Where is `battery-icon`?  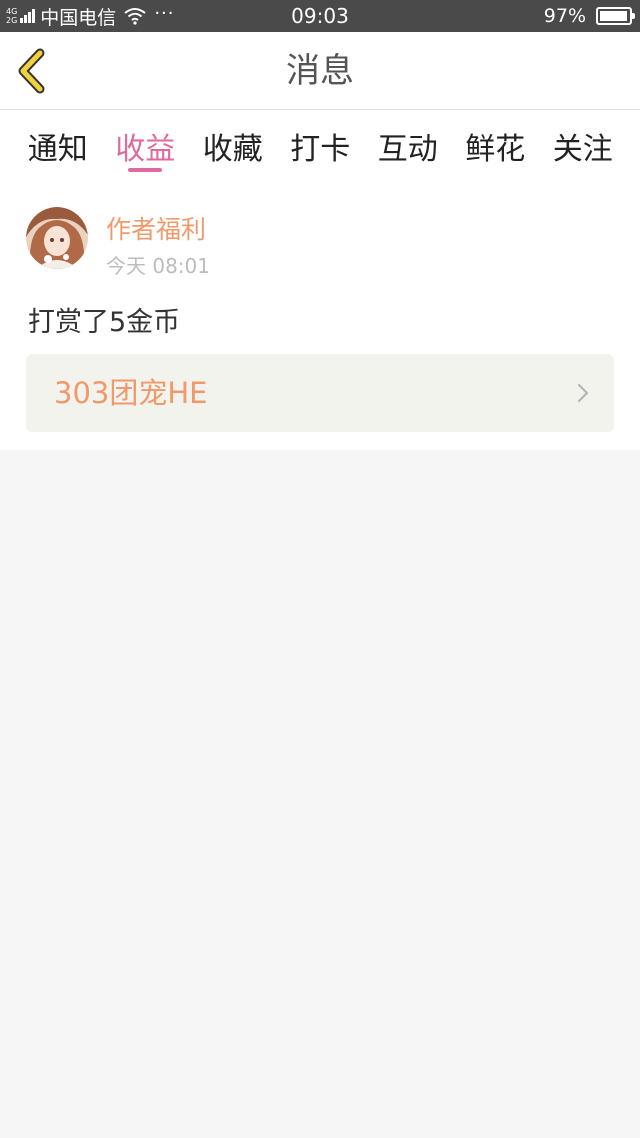
battery-icon is located at coordinates (615, 16).